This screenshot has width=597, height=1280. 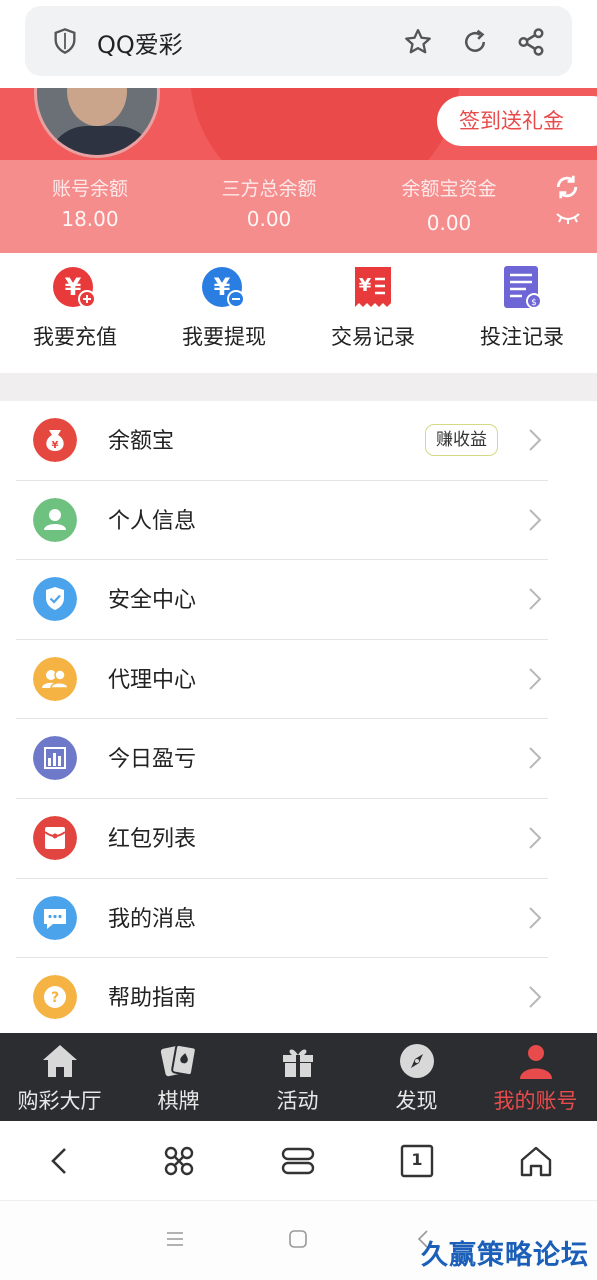 I want to click on page-title: QQ爱彩, so click(x=140, y=45).